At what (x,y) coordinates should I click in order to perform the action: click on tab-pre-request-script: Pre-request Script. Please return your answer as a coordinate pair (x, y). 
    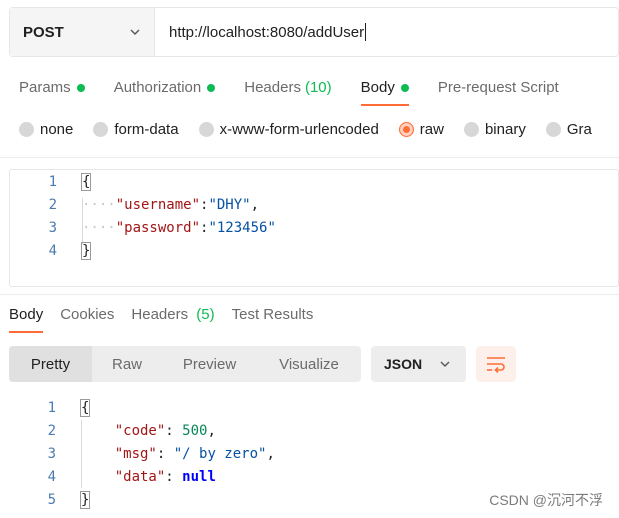
    Looking at the image, I should click on (489, 88).